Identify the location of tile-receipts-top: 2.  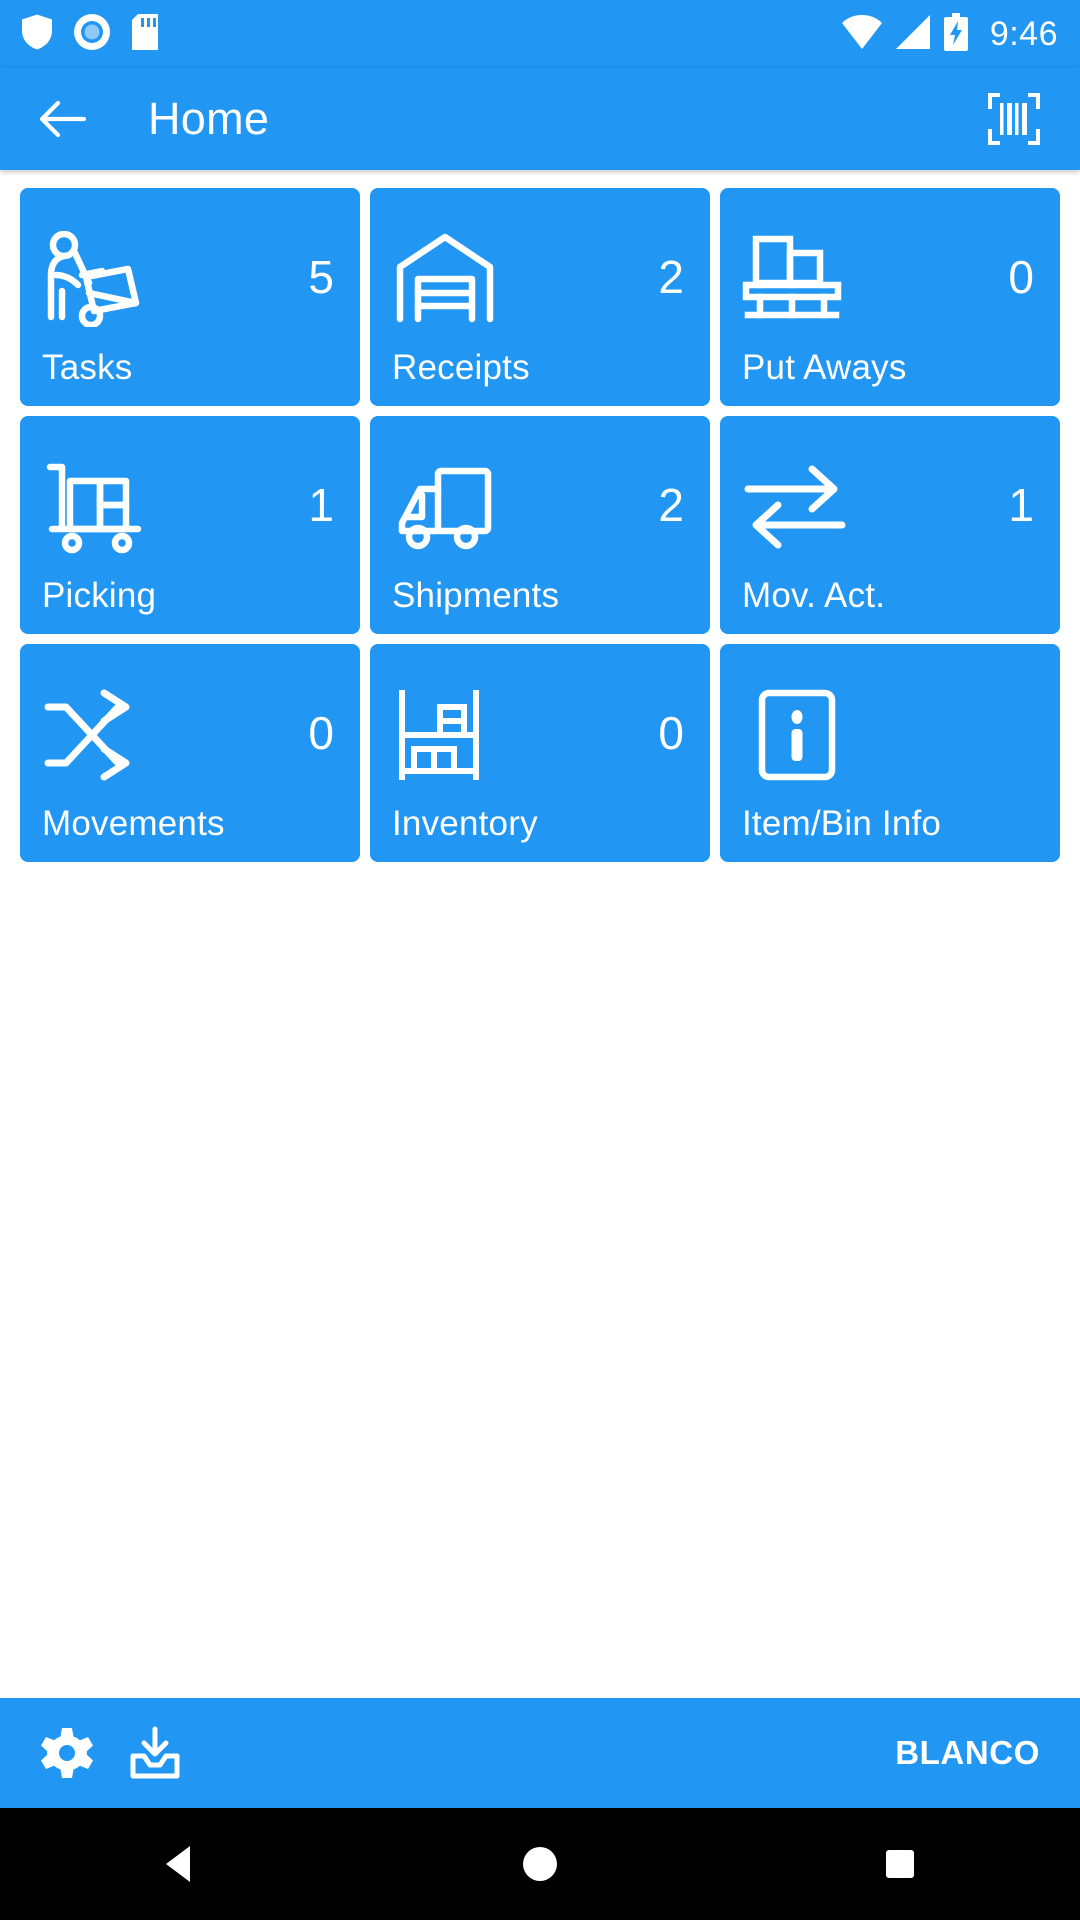
(541, 279).